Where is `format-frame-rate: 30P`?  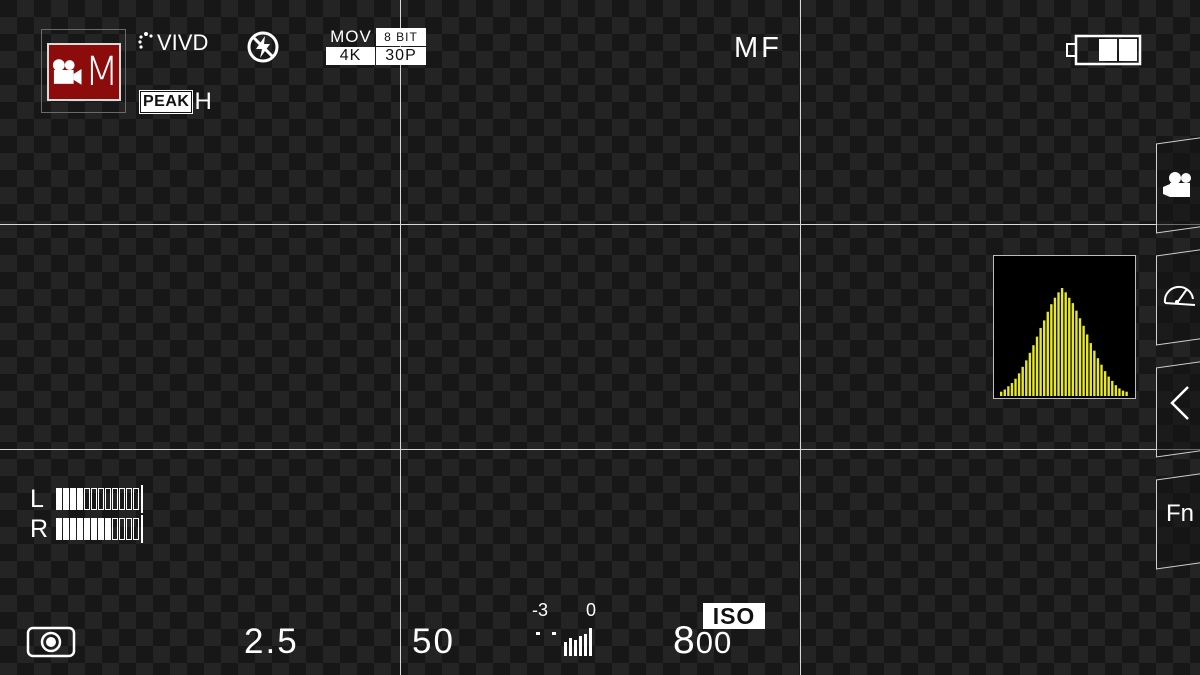
format-frame-rate: 30P is located at coordinates (401, 56).